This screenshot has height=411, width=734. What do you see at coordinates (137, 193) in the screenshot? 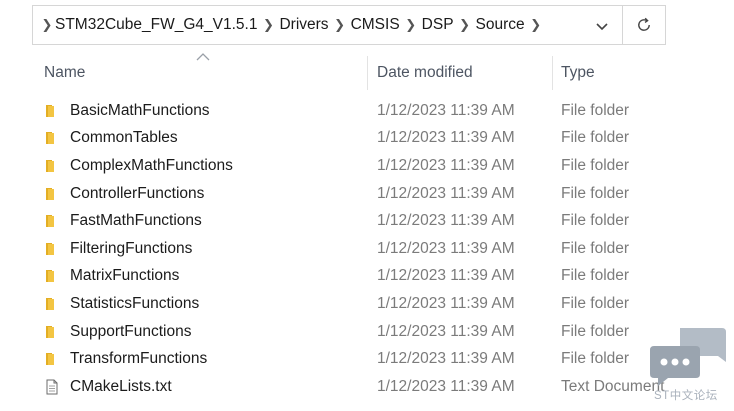
I see `file-name: ControllerFunctions` at bounding box center [137, 193].